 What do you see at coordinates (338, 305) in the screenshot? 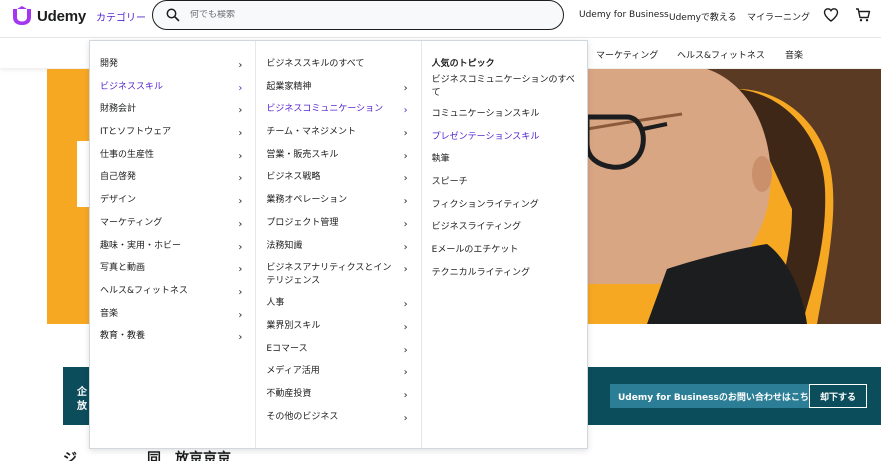
I see `menu-subcategory-10: 人事 ›` at bounding box center [338, 305].